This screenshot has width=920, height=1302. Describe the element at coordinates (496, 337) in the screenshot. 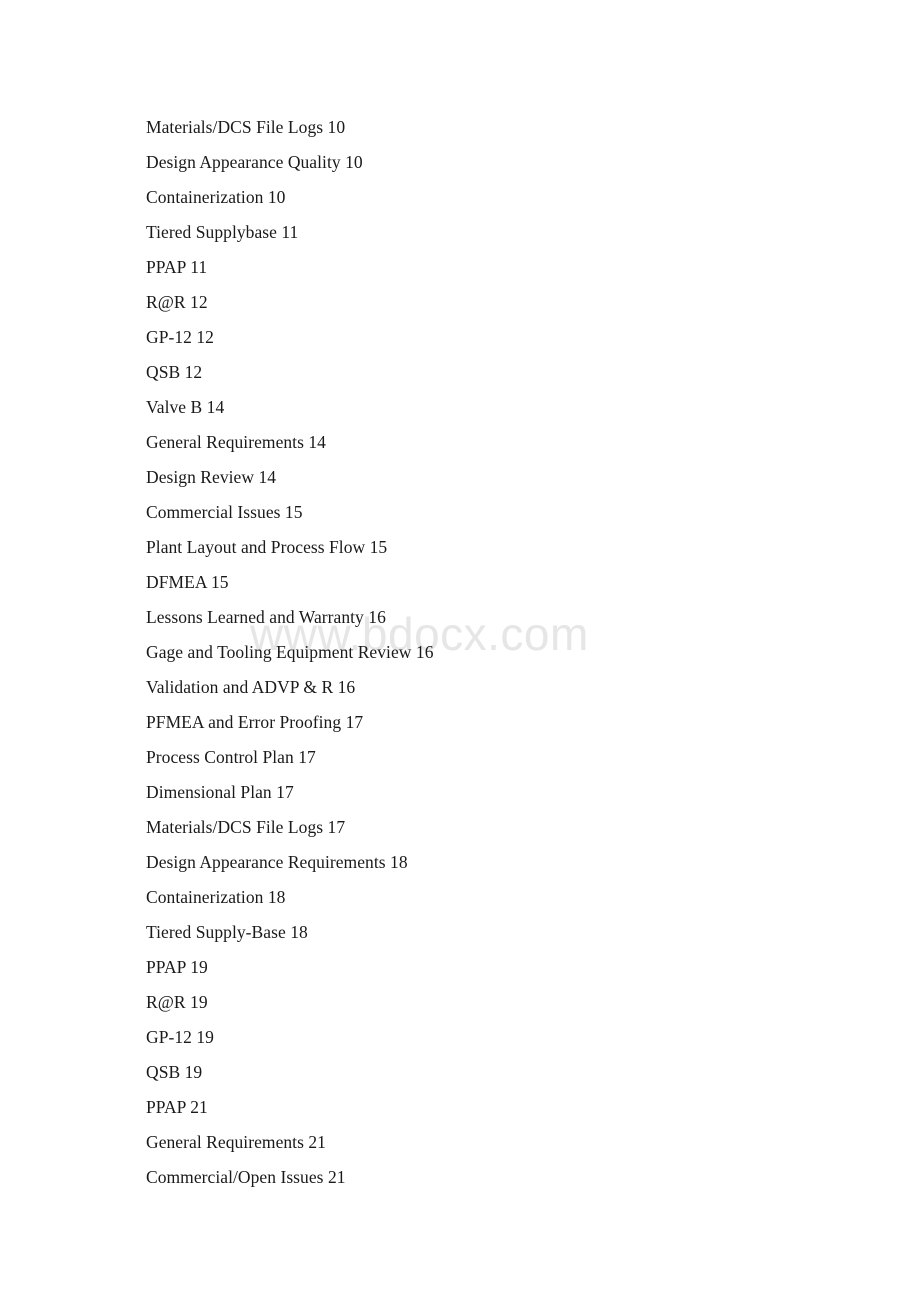

I see `toc-entry: GP-12 12` at that location.